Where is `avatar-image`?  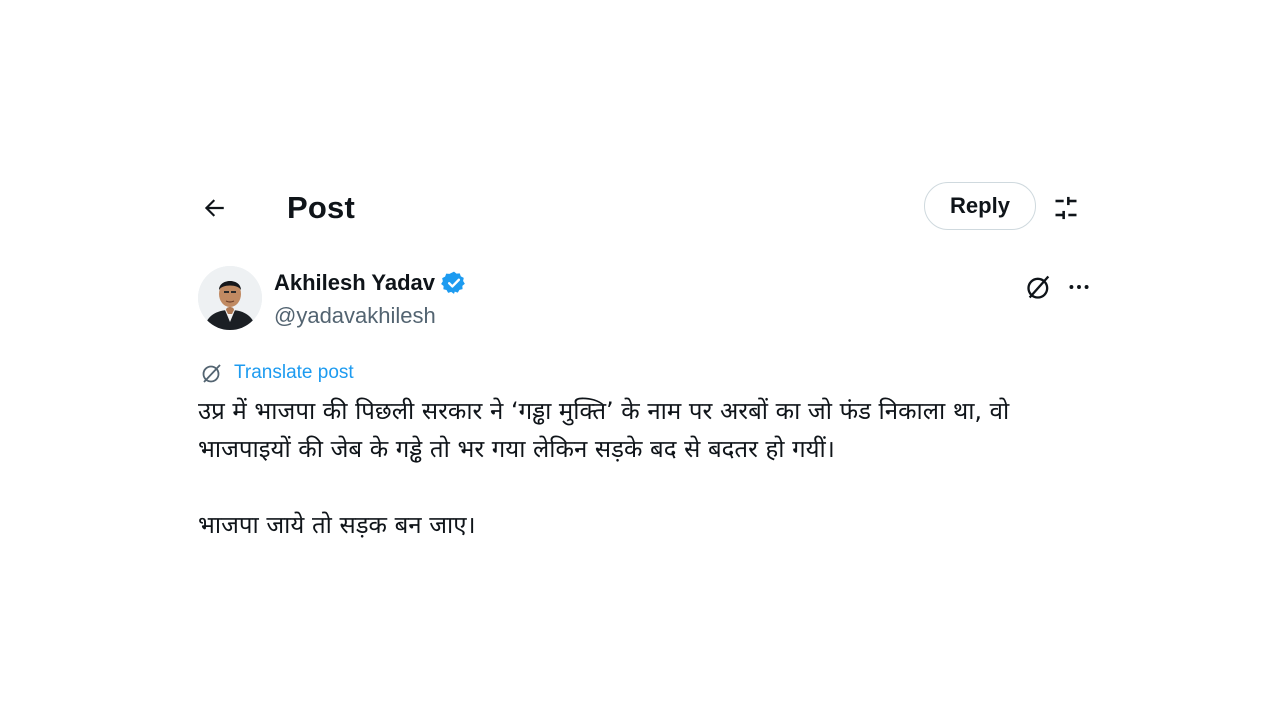 avatar-image is located at coordinates (230, 298).